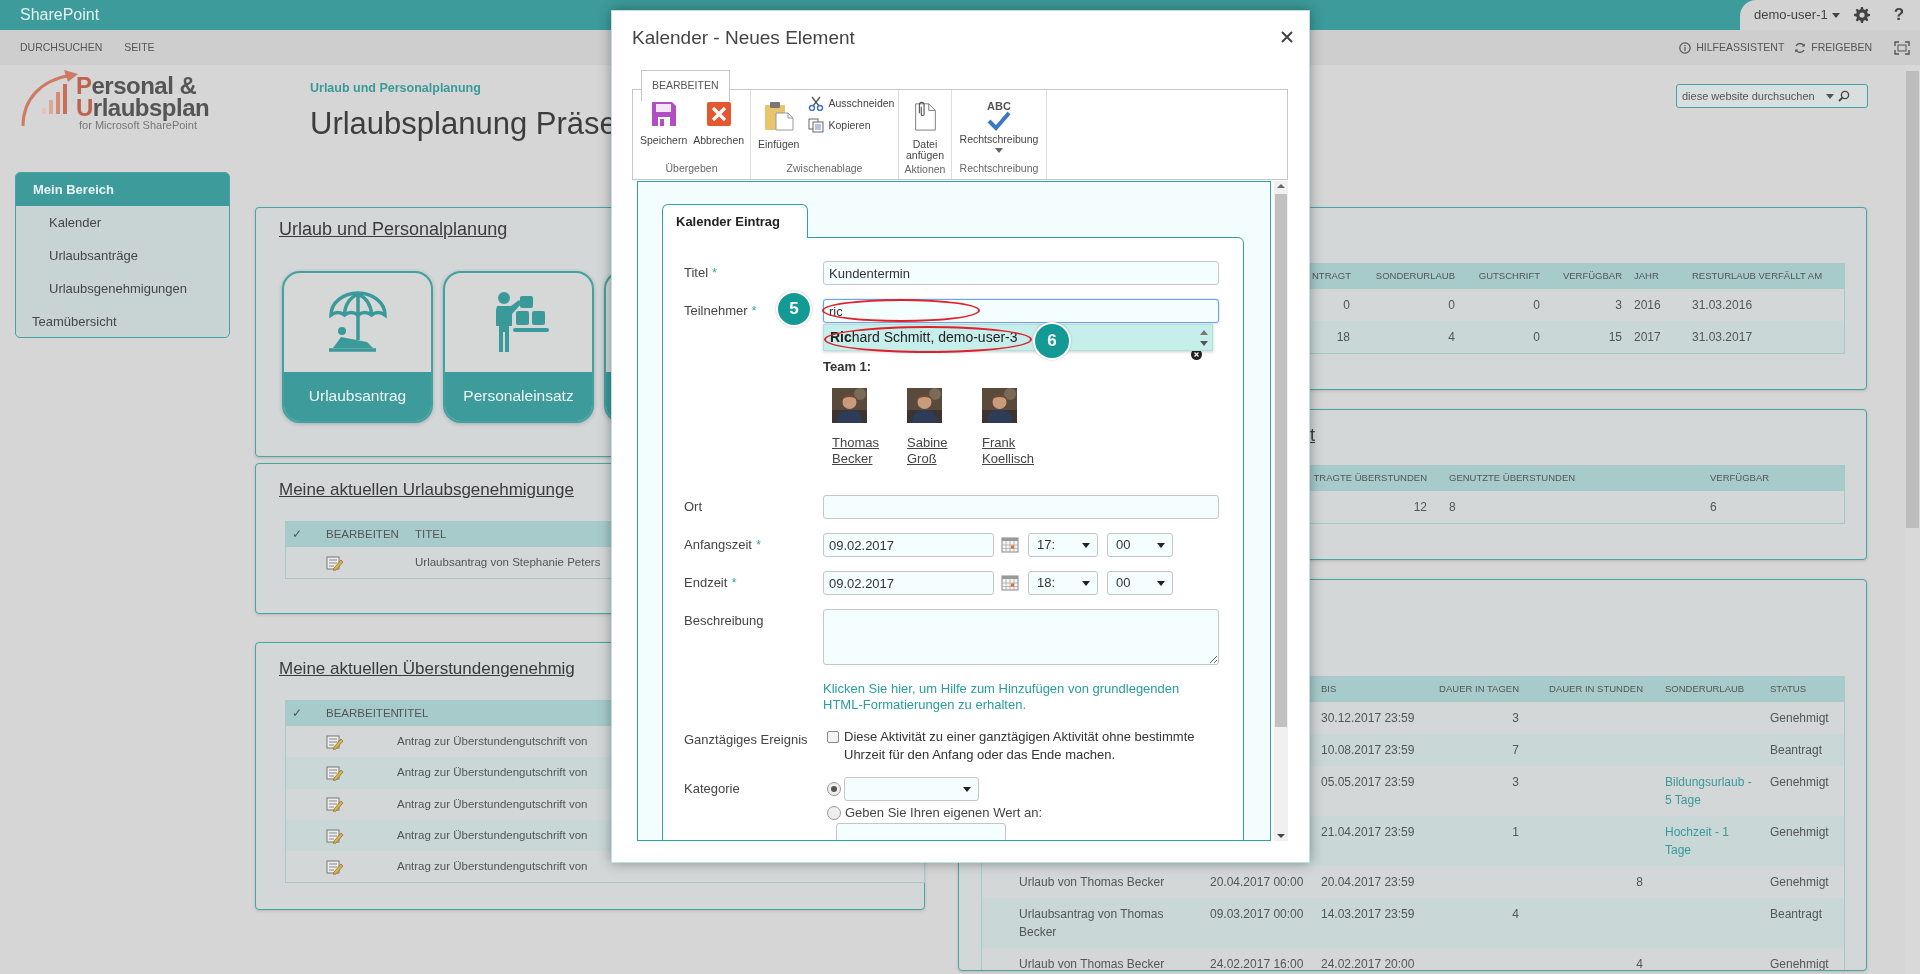  Describe the element at coordinates (1705, 689) in the screenshot. I see `column-header: SONDERURLAUB` at that location.